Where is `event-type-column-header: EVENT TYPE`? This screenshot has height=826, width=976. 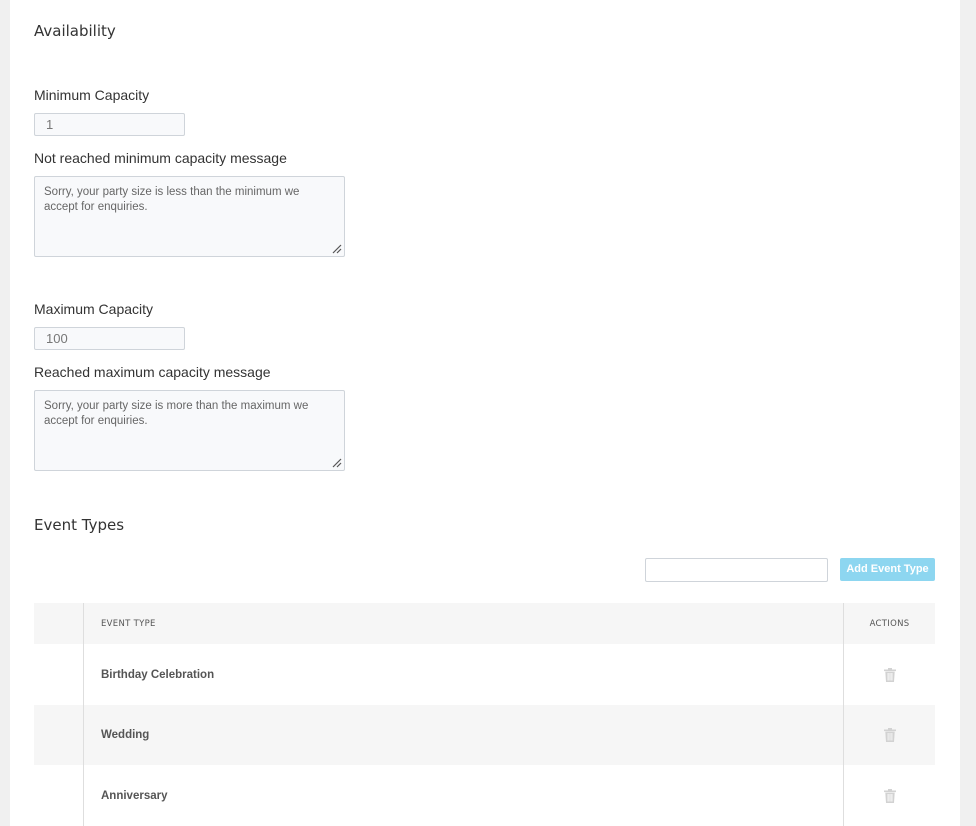 event-type-column-header: EVENT TYPE is located at coordinates (464, 623).